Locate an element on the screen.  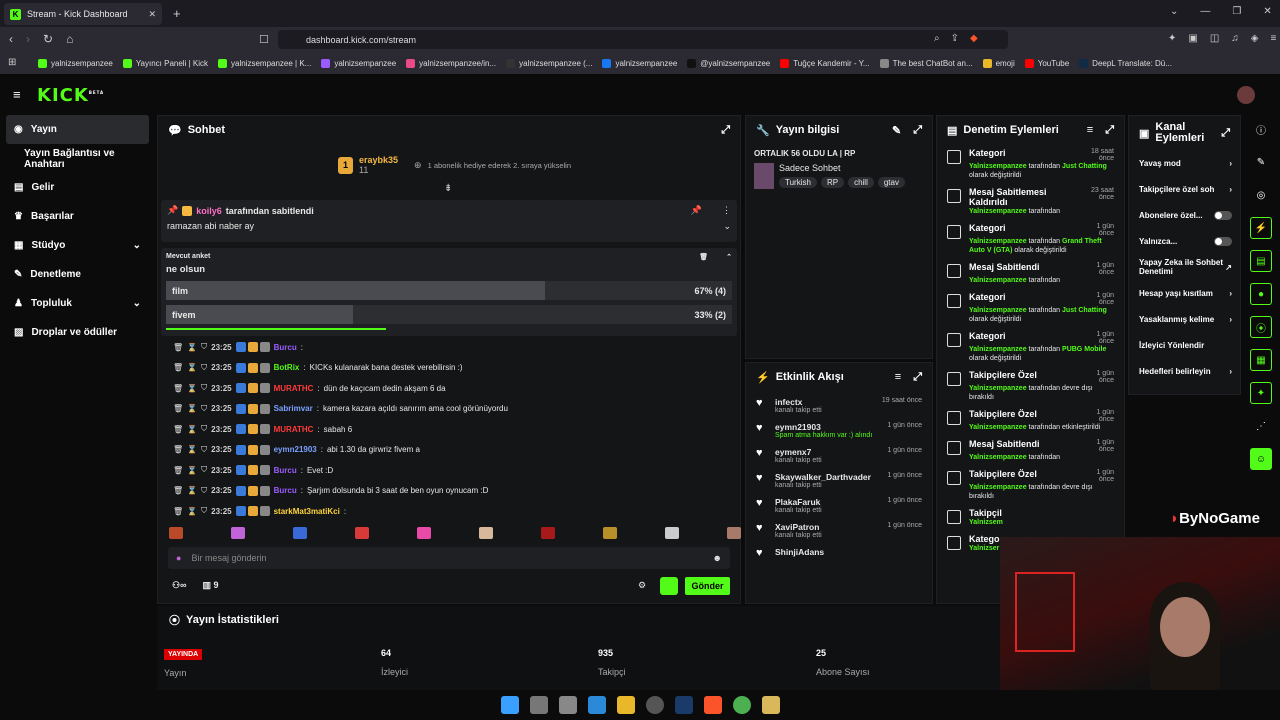
brave-icon is located at coordinates (712, 705).